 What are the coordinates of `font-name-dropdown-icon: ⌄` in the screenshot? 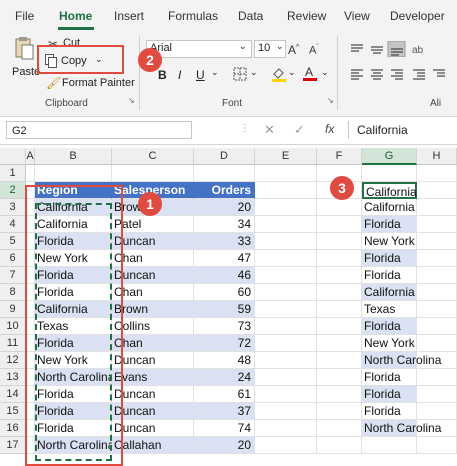 It's located at (243, 46).